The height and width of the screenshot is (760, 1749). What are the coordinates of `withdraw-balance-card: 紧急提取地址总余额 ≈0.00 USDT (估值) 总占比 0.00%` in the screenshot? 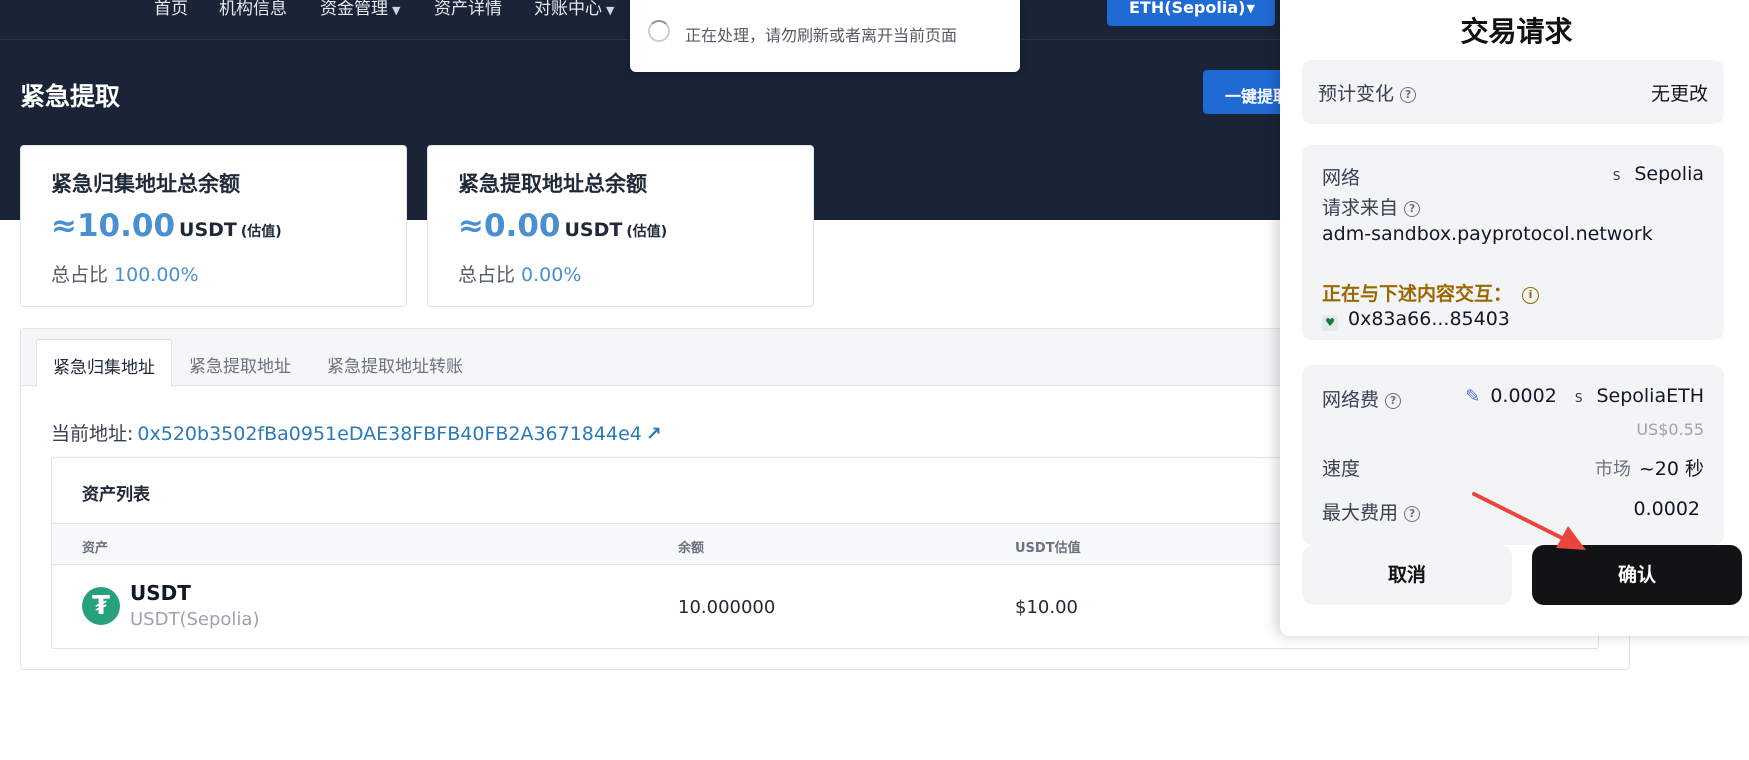 It's located at (620, 226).